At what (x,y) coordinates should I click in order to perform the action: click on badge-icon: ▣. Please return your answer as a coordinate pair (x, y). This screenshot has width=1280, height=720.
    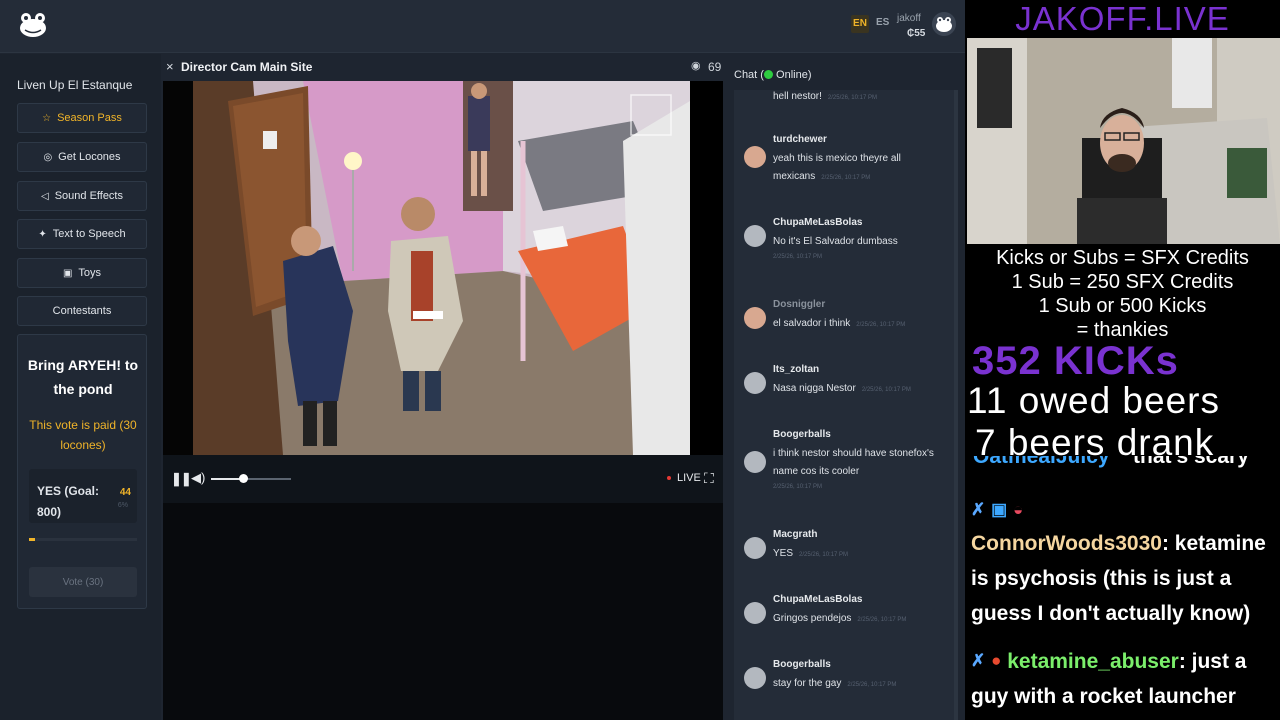
    Looking at the image, I should click on (999, 509).